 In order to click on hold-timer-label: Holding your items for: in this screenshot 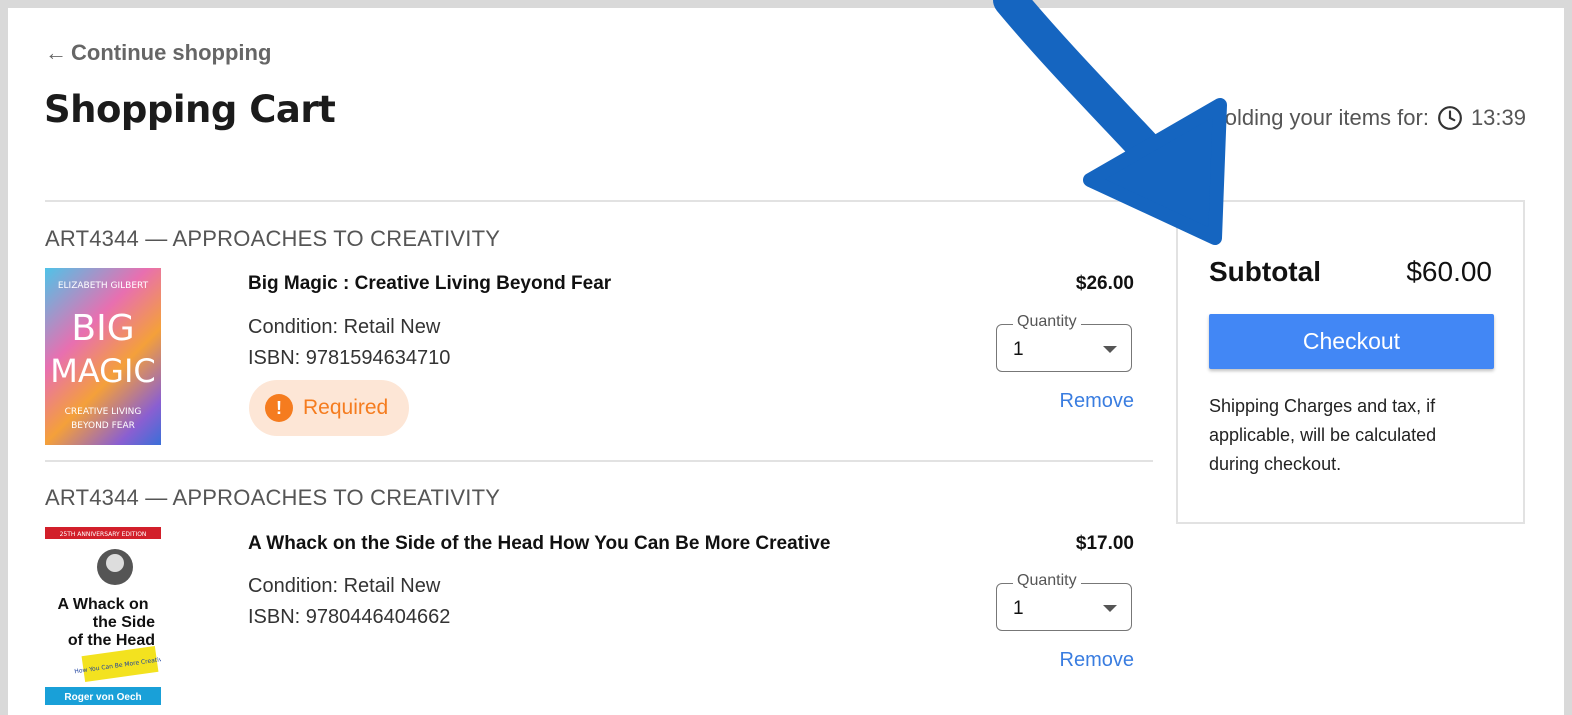, I will do `click(1318, 117)`.